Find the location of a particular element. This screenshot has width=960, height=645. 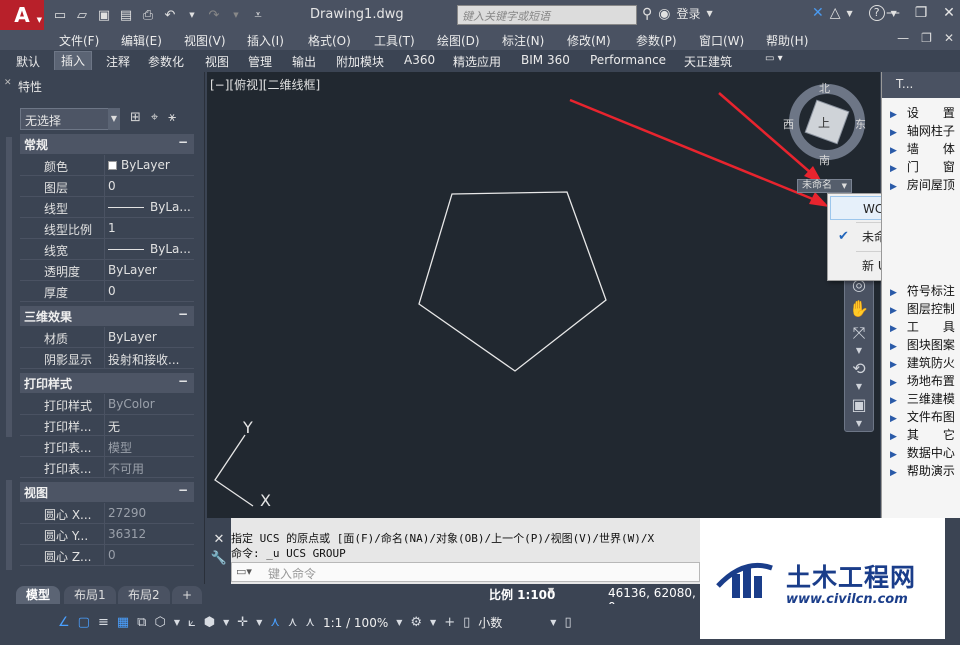

quick-properties-icon: ▯ is located at coordinates (466, 622).